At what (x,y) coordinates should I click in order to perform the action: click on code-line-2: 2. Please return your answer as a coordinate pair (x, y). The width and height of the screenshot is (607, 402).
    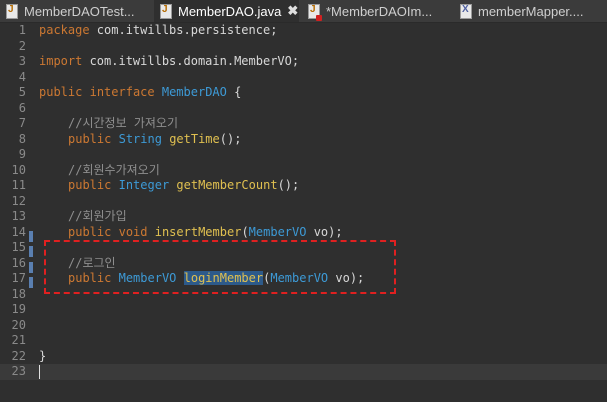
    Looking at the image, I should click on (303, 47).